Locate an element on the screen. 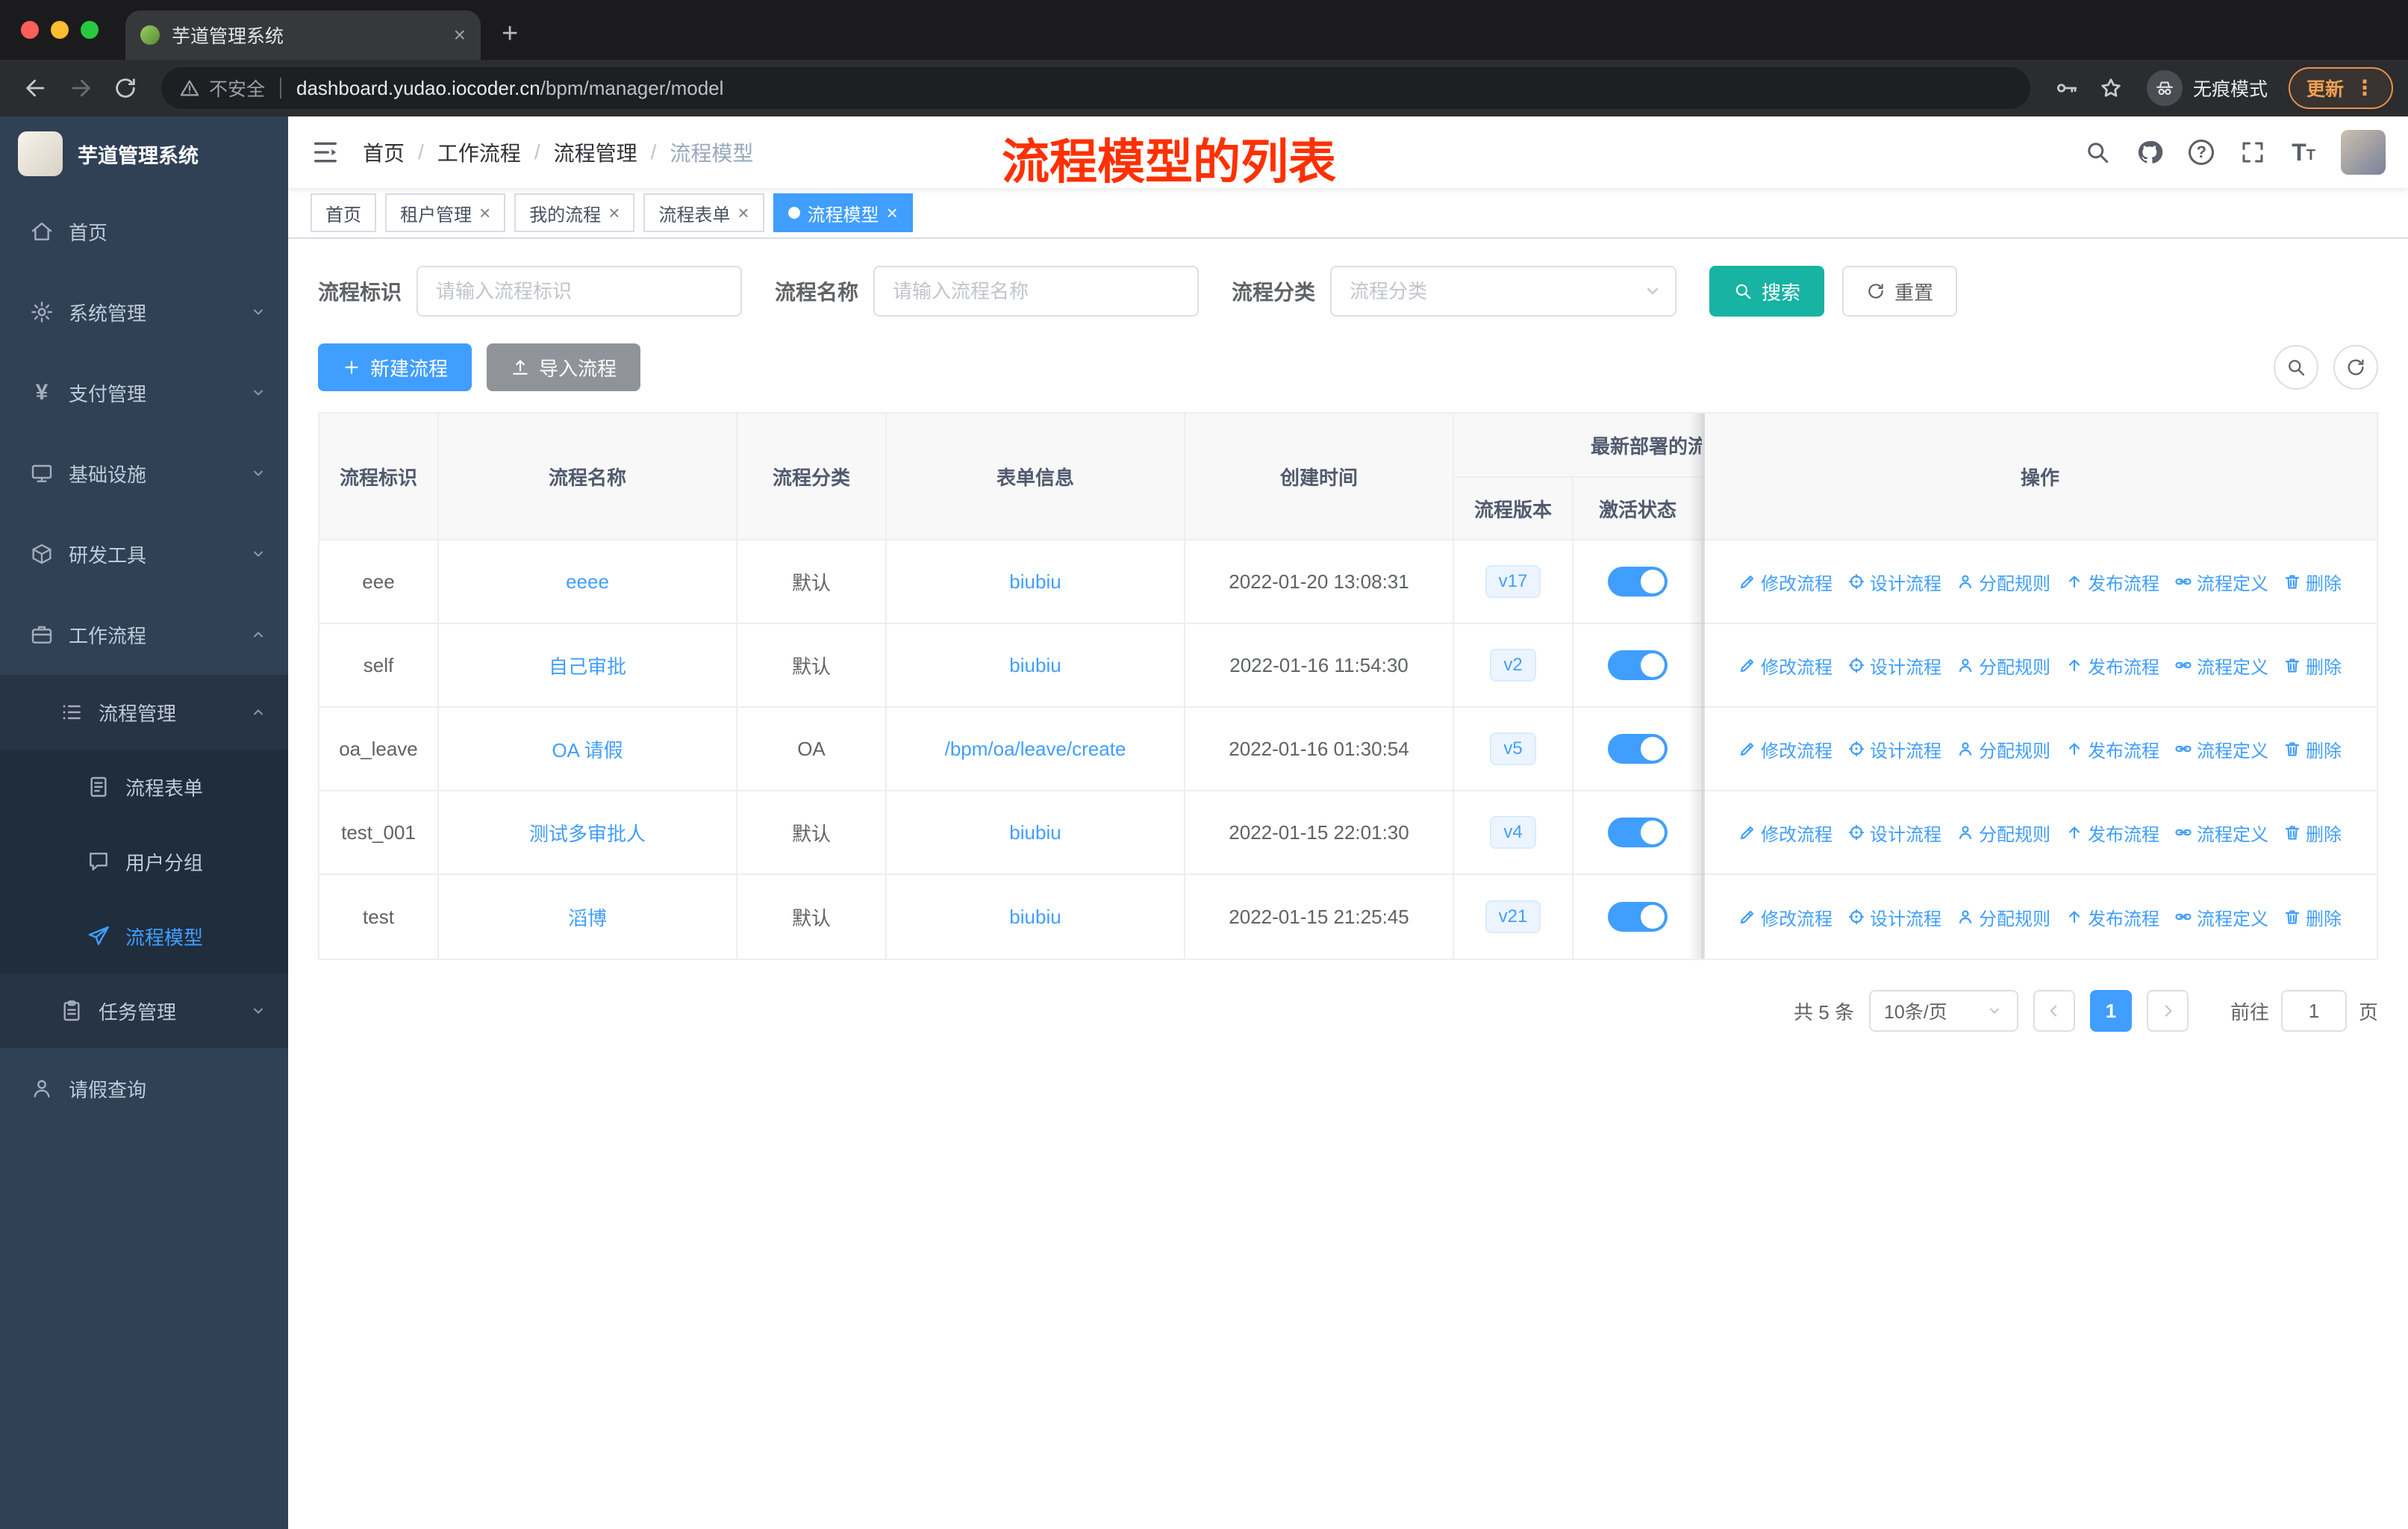 Image resolution: width=2408 pixels, height=1529 pixels. sidebar-item-leave-query: 请假查询 is located at coordinates (144, 1089).